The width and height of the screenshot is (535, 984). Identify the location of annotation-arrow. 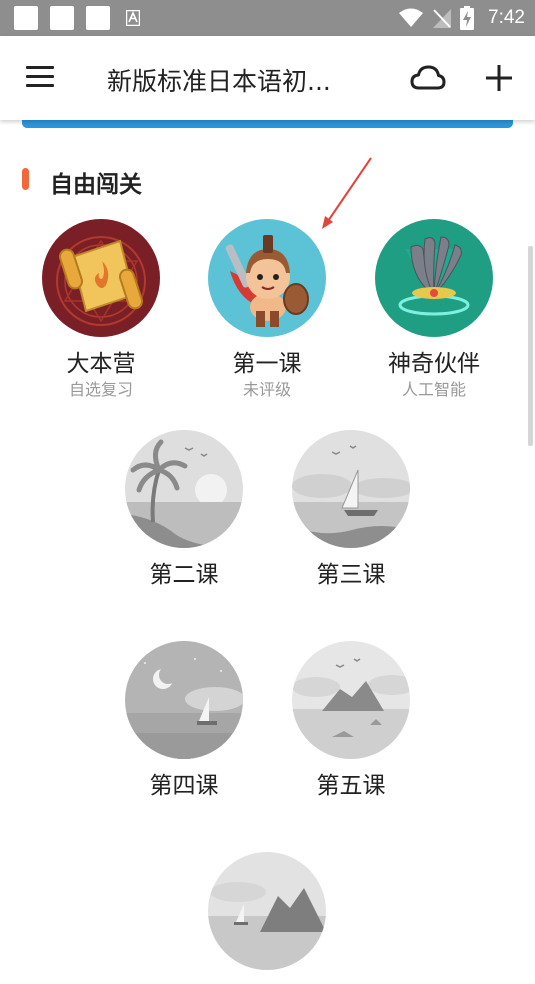
(347, 193).